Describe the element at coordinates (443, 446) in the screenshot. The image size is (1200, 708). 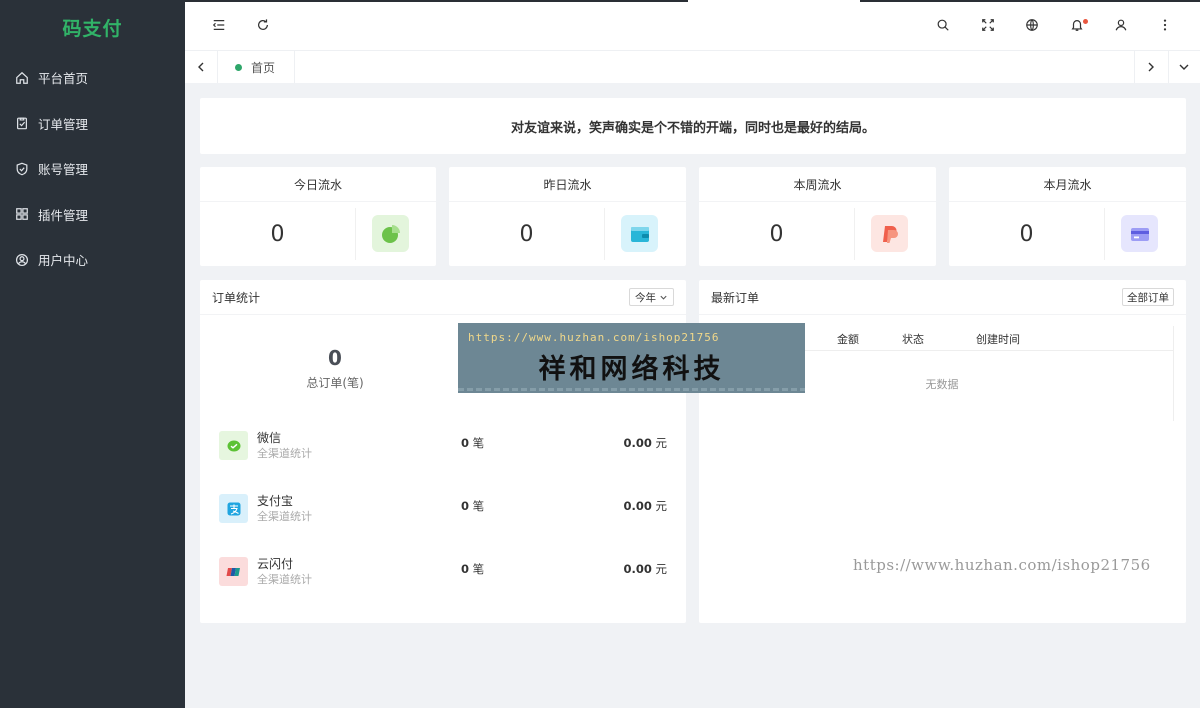
I see `channel-row-wechat: 微信 全渠道统计 0 笔 0.00 元` at that location.